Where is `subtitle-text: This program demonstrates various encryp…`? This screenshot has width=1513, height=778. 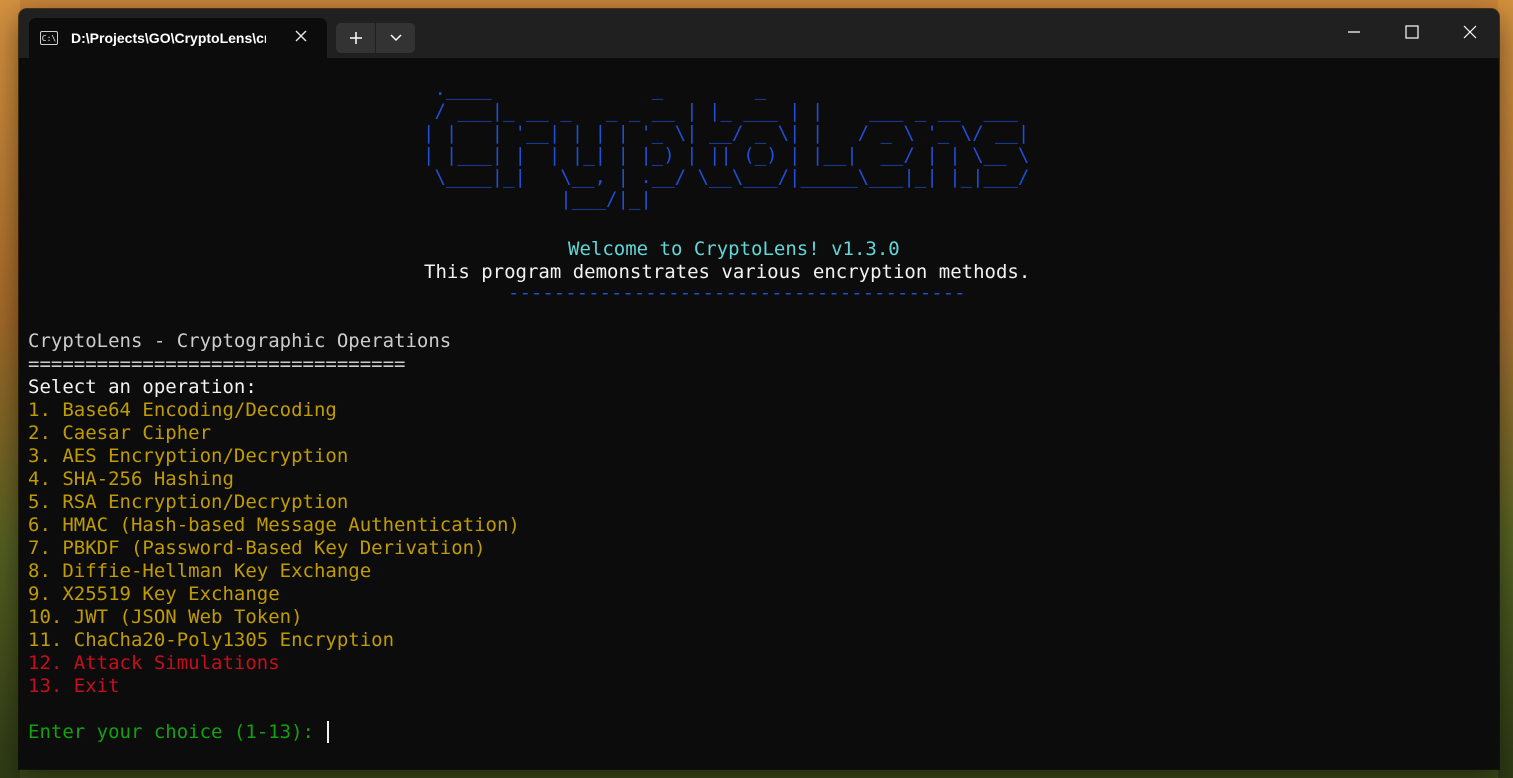
subtitle-text: This program demonstrates various encryp… is located at coordinates (727, 272).